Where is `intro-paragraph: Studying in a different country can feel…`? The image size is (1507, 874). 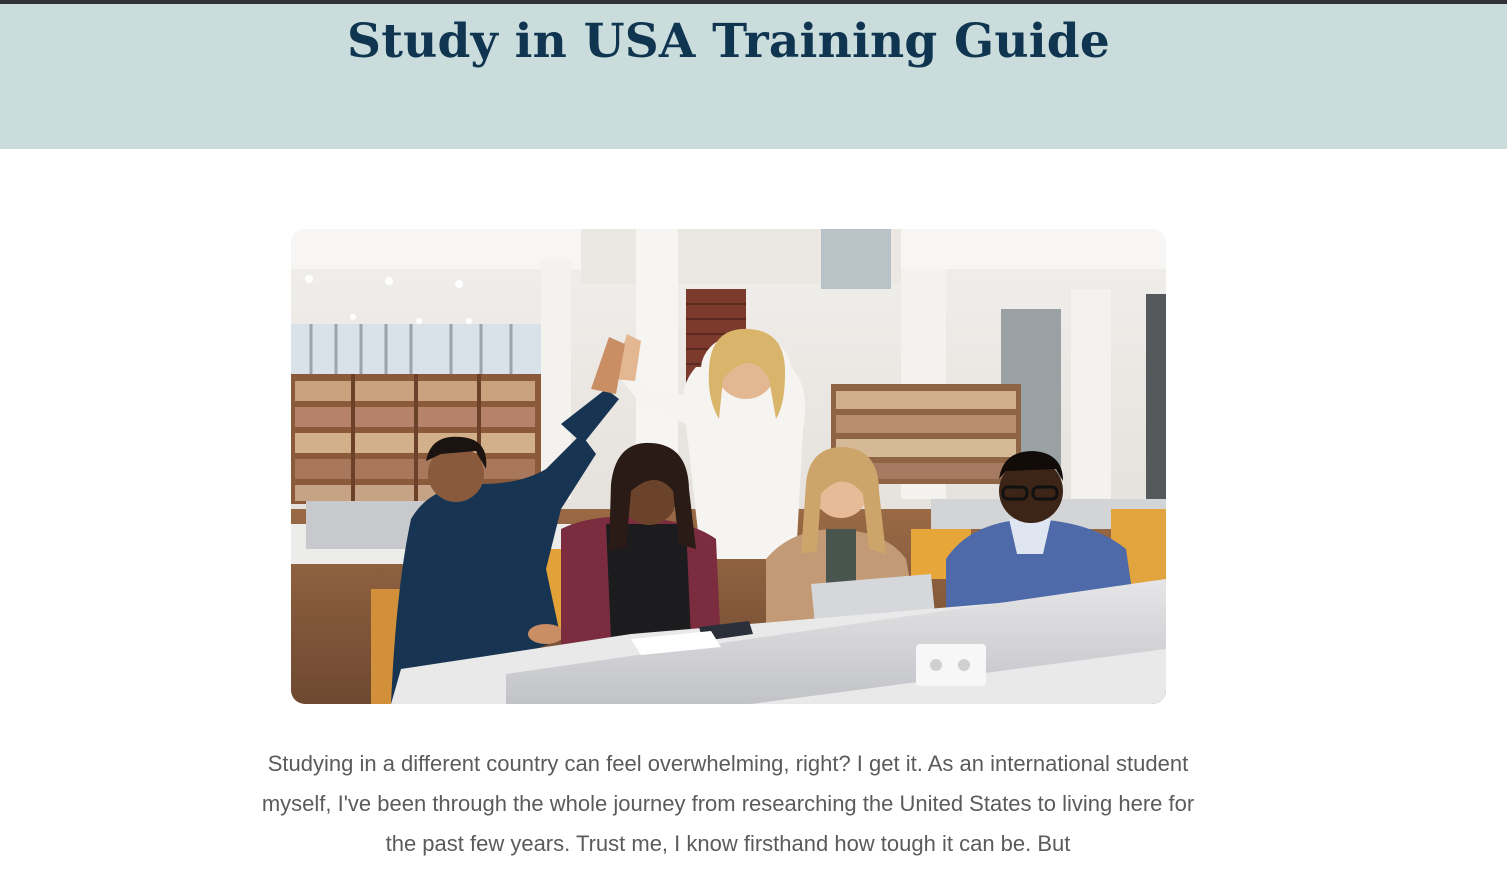 intro-paragraph: Studying in a different country can feel… is located at coordinates (728, 803).